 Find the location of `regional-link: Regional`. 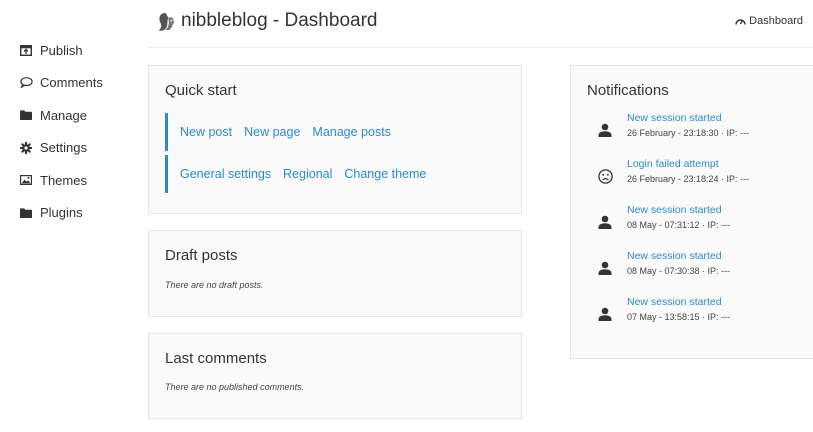

regional-link: Regional is located at coordinates (307, 174).